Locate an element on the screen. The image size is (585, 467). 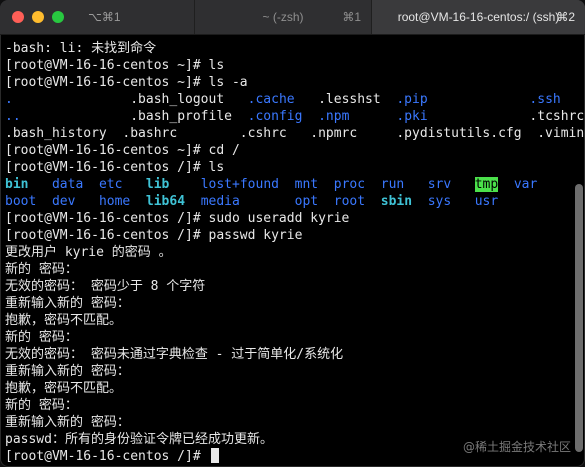
terminal-text: . is located at coordinates (9, 99).